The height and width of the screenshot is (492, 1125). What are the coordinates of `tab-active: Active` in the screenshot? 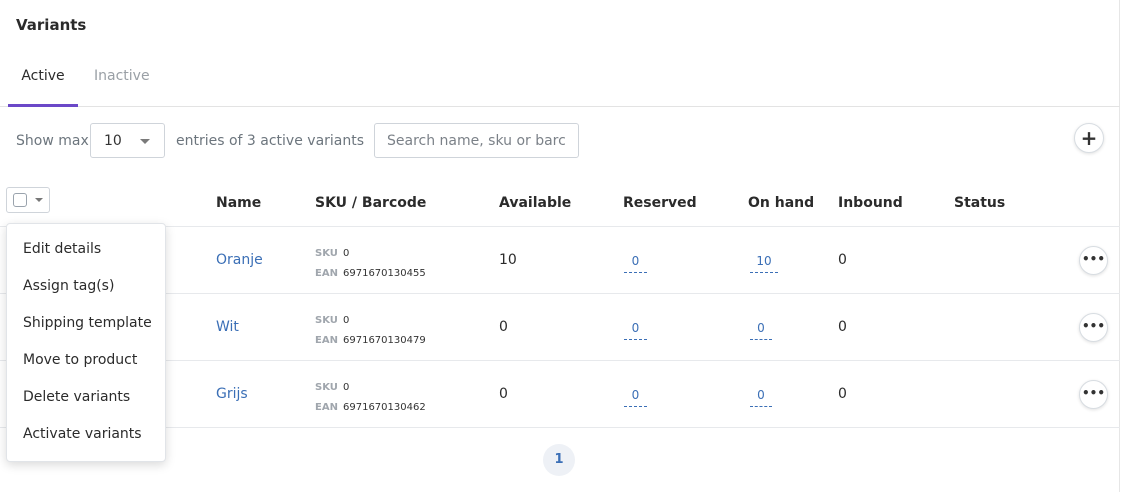 It's located at (43, 87).